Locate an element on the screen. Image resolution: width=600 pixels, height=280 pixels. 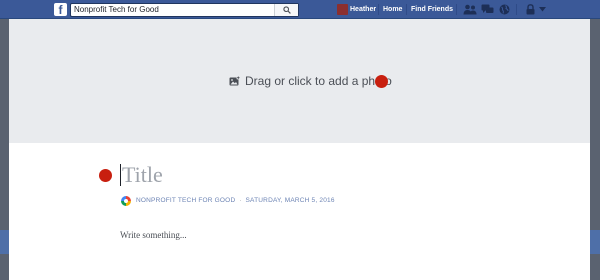
search-icon is located at coordinates (287, 10).